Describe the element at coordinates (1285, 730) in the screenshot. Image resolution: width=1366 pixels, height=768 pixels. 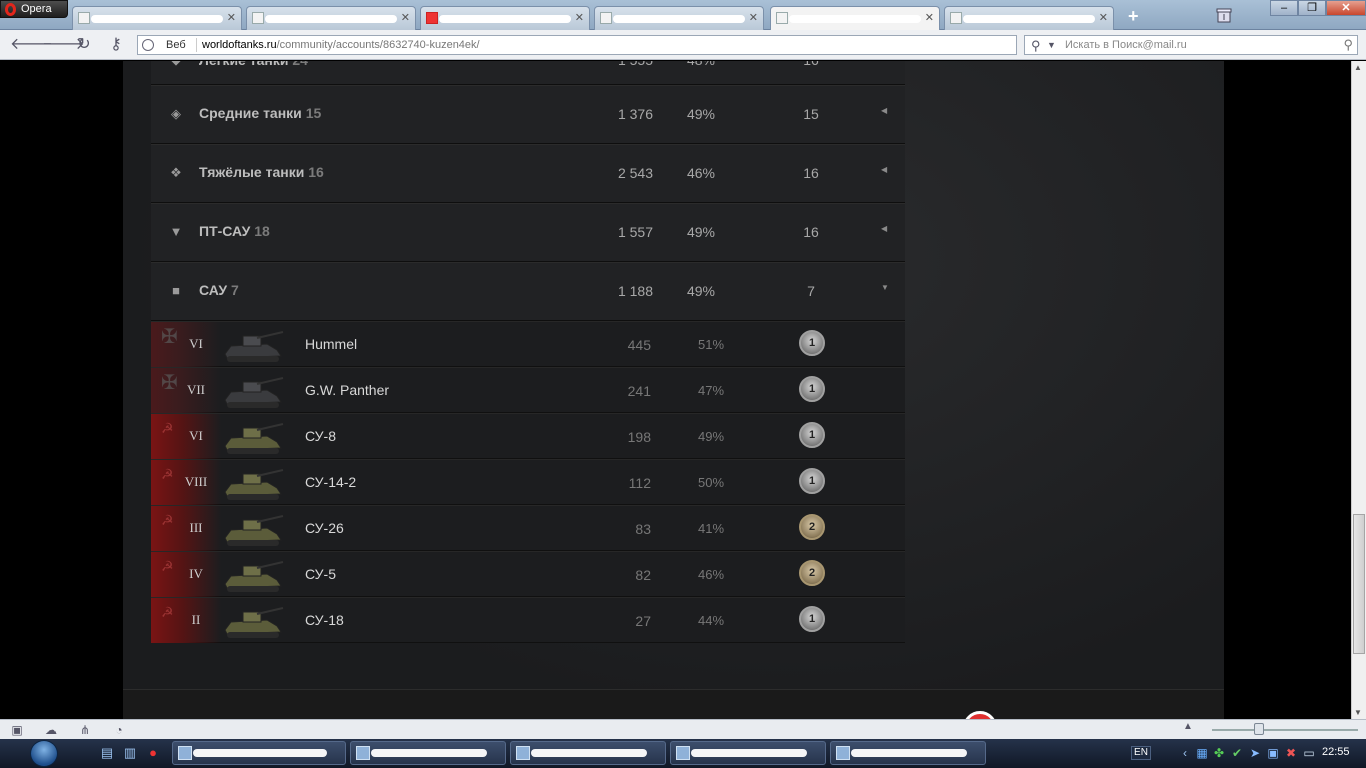
I see `zoom-slider` at that location.